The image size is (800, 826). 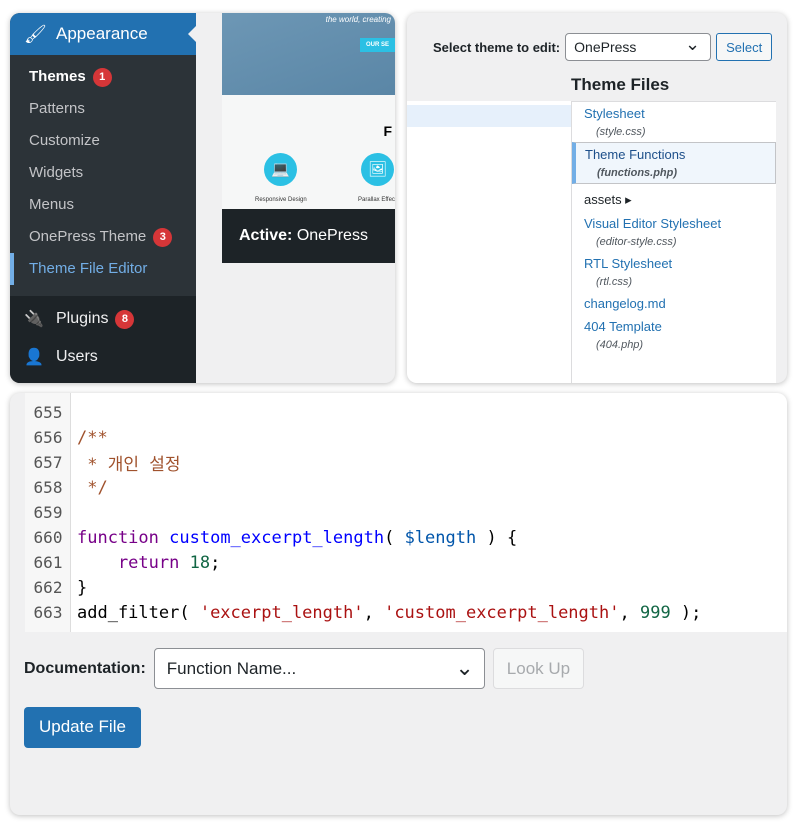 What do you see at coordinates (128, 562) in the screenshot?
I see `keyword: return` at bounding box center [128, 562].